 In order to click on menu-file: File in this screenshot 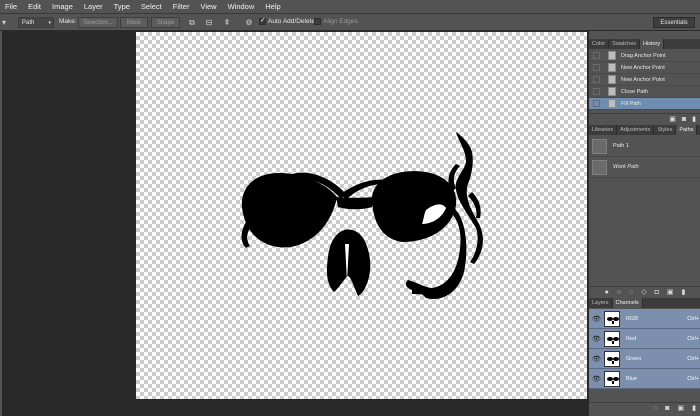, I will do `click(11, 6)`.